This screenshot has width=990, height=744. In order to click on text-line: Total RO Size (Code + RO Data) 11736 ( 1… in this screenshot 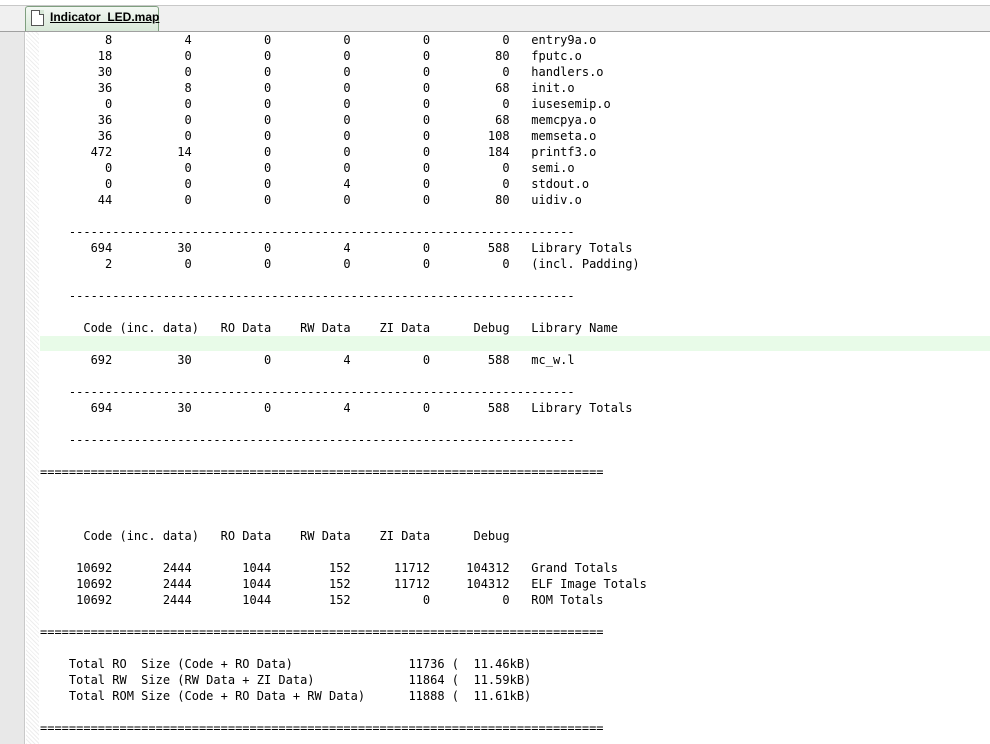, I will do `click(515, 664)`.